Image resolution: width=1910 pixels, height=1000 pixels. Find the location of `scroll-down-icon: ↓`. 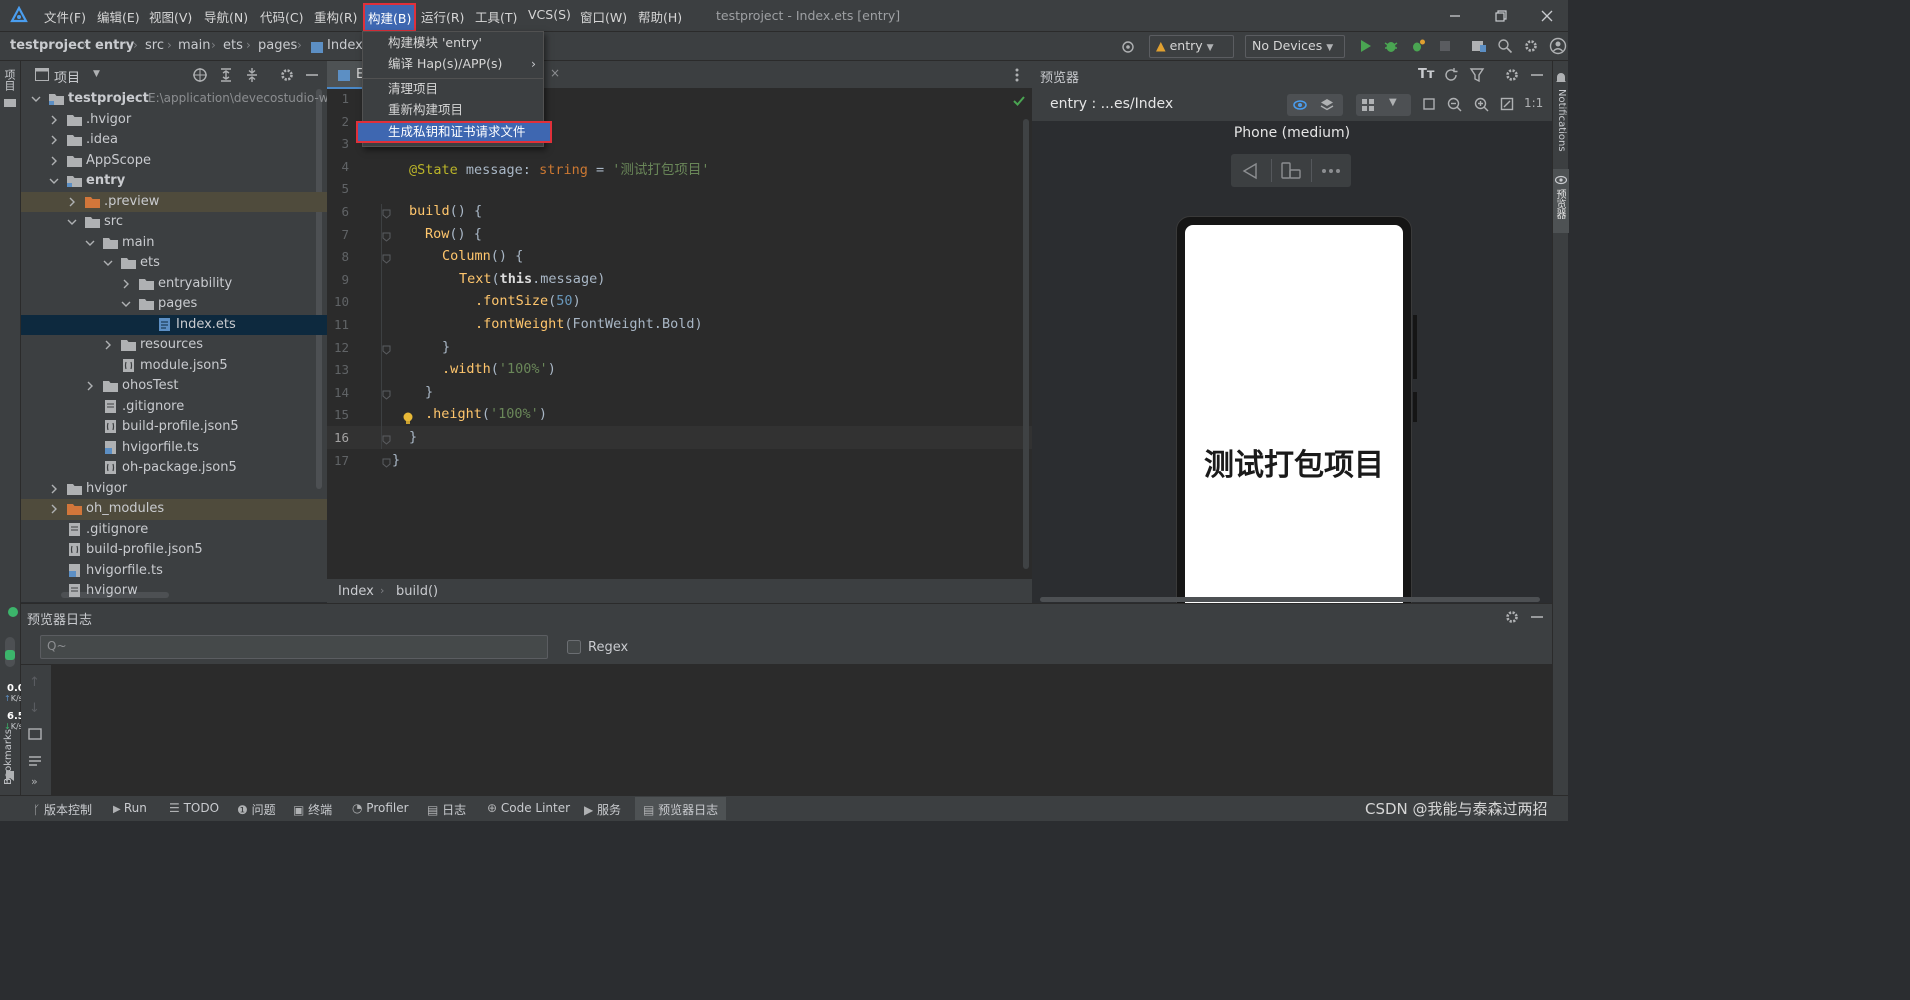

scroll-down-icon: ↓ is located at coordinates (34, 708).